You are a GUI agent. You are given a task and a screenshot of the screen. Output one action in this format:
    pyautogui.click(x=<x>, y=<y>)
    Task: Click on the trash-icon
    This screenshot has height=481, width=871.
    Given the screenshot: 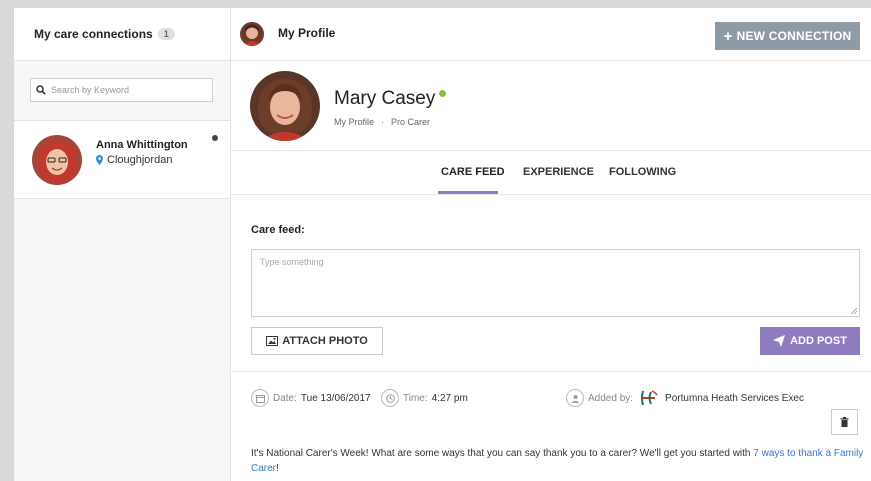 What is the action you would take?
    pyautogui.click(x=844, y=422)
    